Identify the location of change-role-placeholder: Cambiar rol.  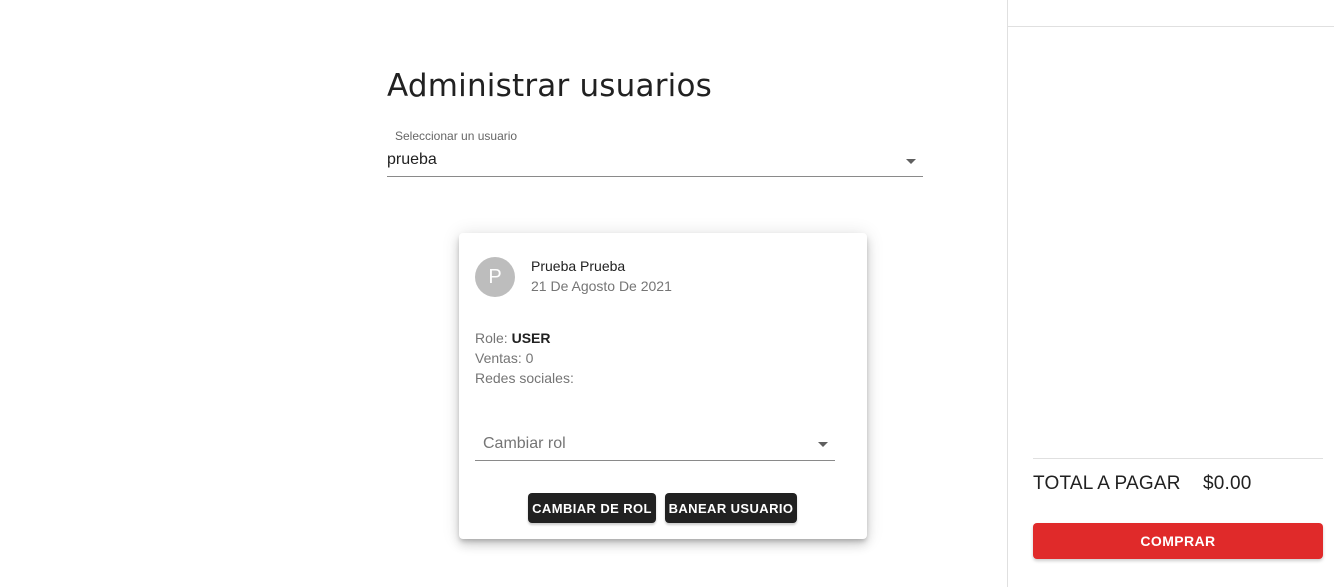
(524, 443).